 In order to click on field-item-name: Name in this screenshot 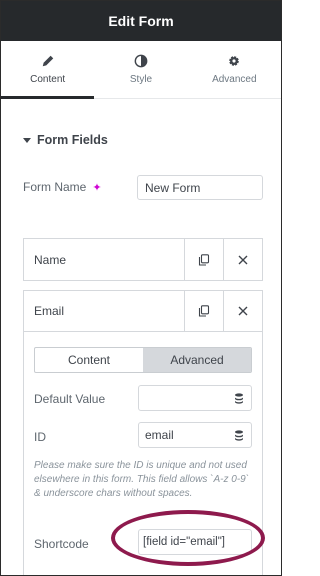, I will do `click(143, 259)`.